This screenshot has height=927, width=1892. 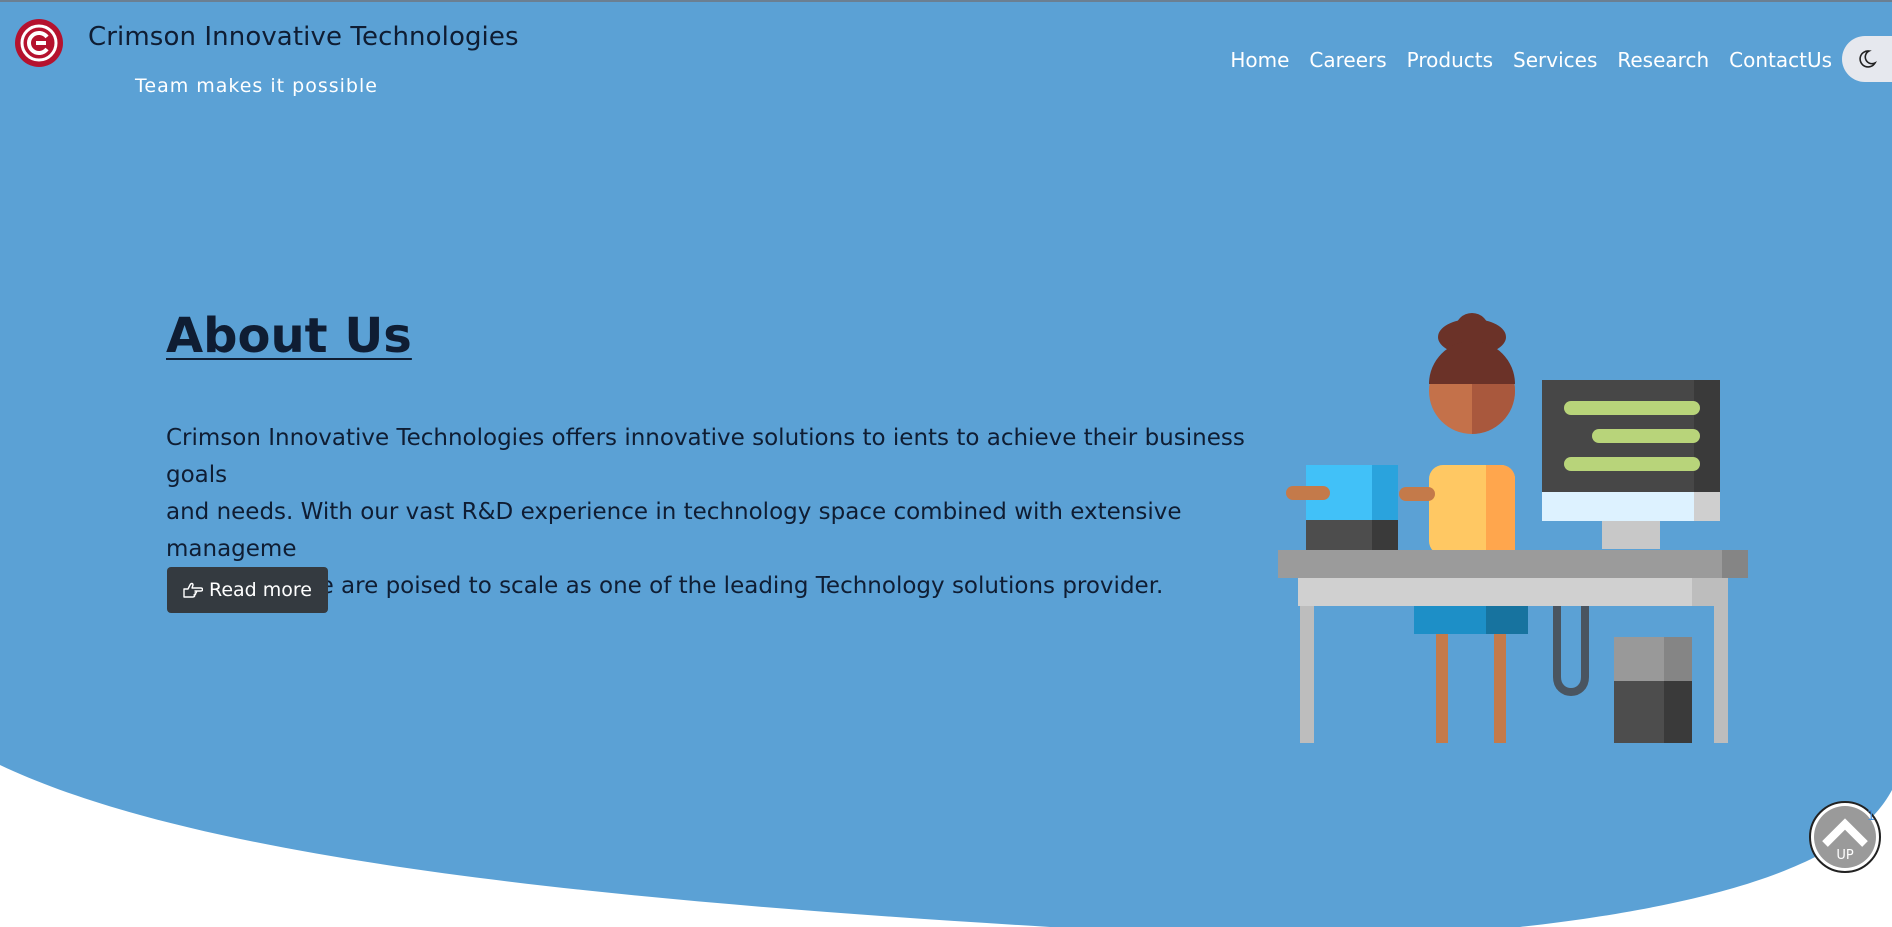 What do you see at coordinates (946, 1) in the screenshot?
I see `top-border` at bounding box center [946, 1].